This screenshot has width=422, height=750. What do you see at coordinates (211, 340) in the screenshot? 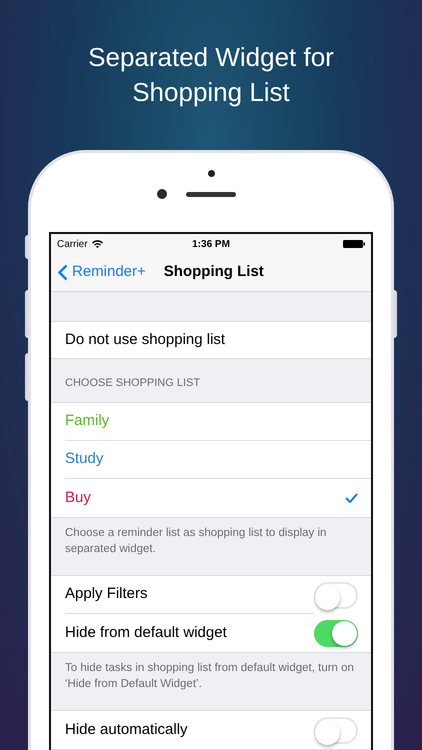
I see `list-row: Do not use shopping list` at bounding box center [211, 340].